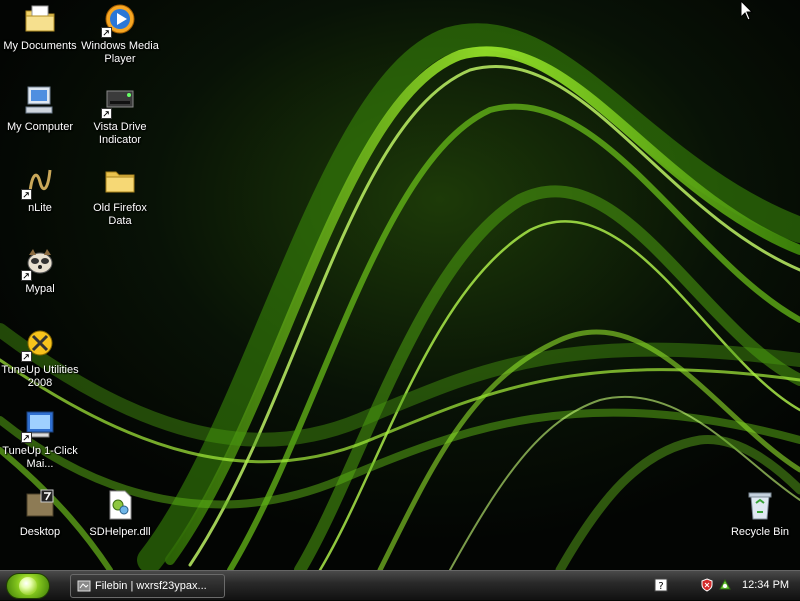 The width and height of the screenshot is (800, 601). What do you see at coordinates (119, 20) in the screenshot?
I see `media-player-icon` at bounding box center [119, 20].